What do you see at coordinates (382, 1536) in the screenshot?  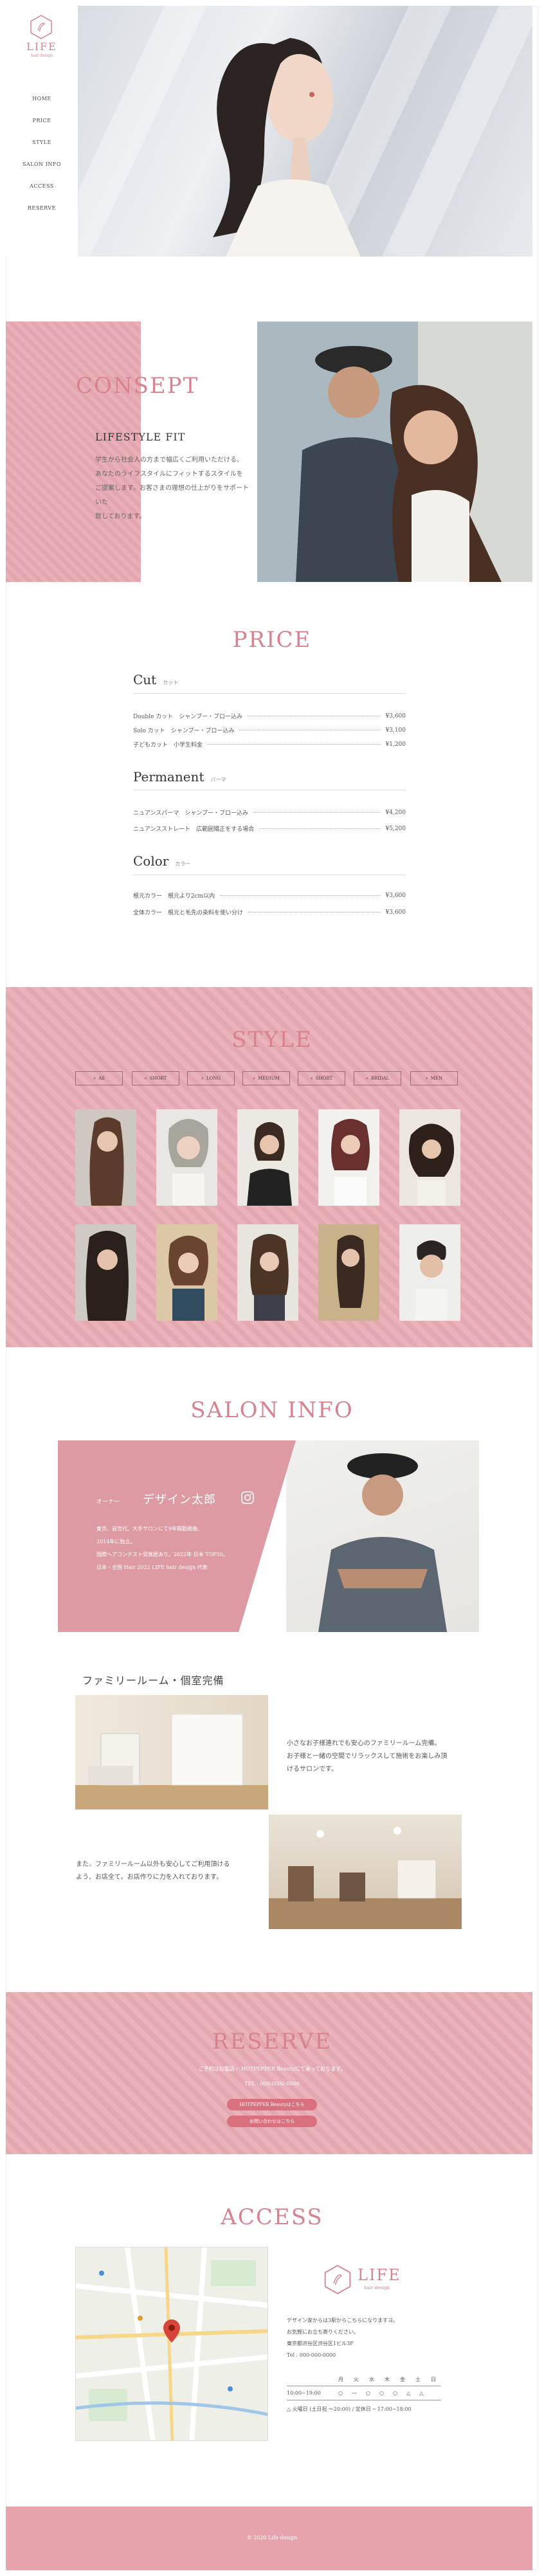 I see `owner-photo` at bounding box center [382, 1536].